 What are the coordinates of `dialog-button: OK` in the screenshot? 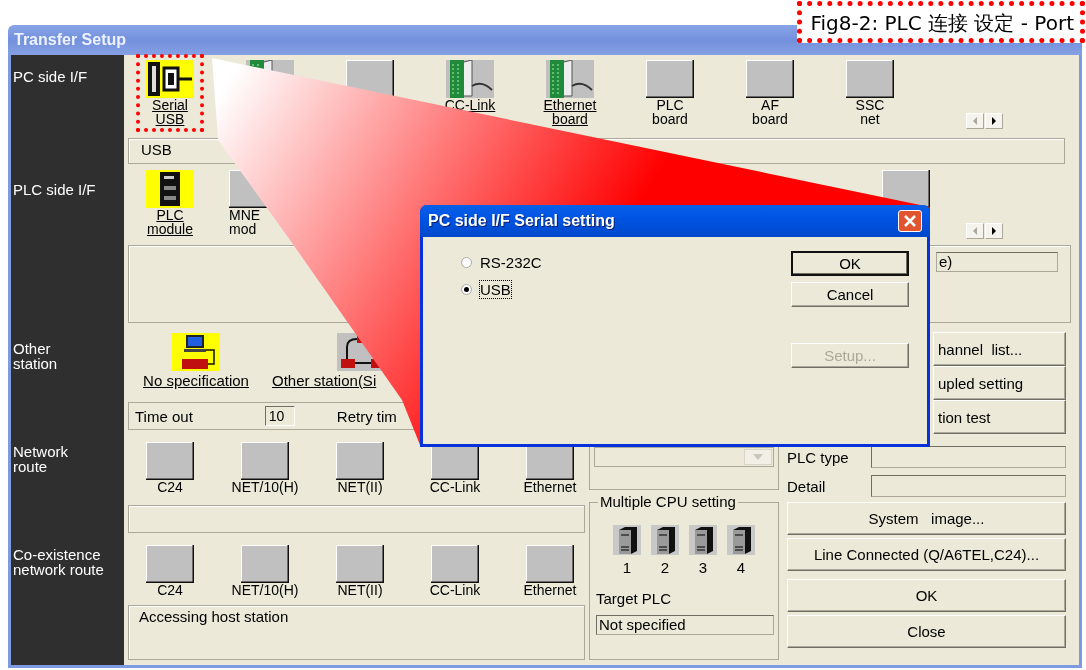 It's located at (850, 263).